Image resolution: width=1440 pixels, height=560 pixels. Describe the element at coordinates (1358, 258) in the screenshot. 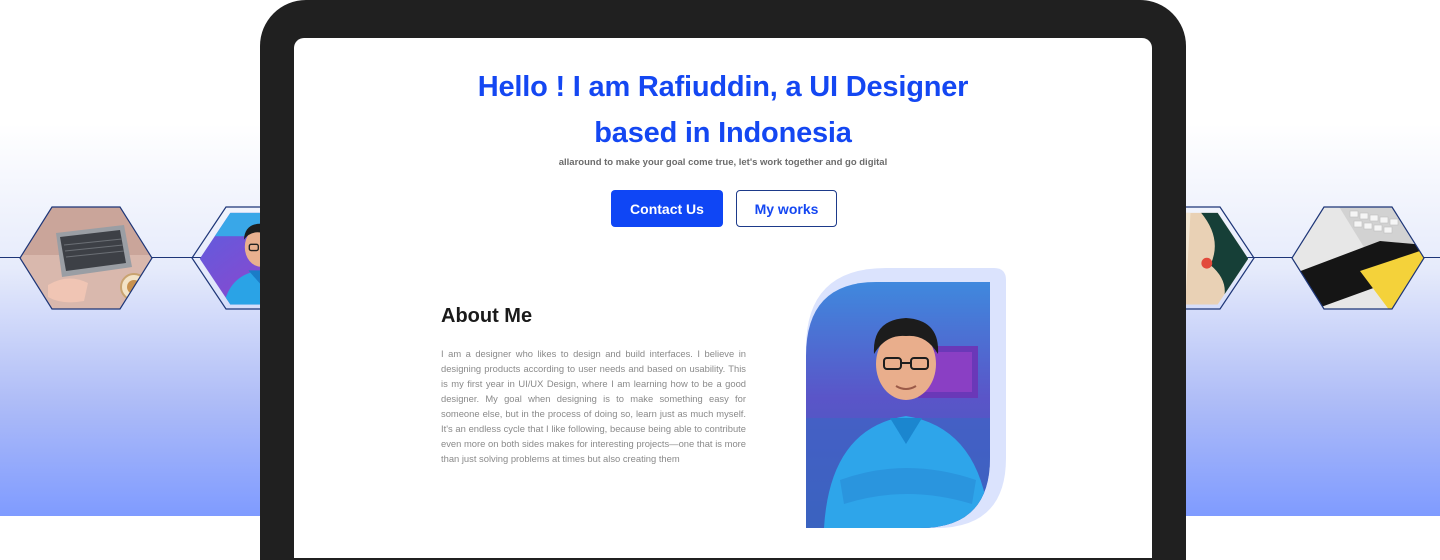

I see `keyboard-desk-hexagon` at that location.